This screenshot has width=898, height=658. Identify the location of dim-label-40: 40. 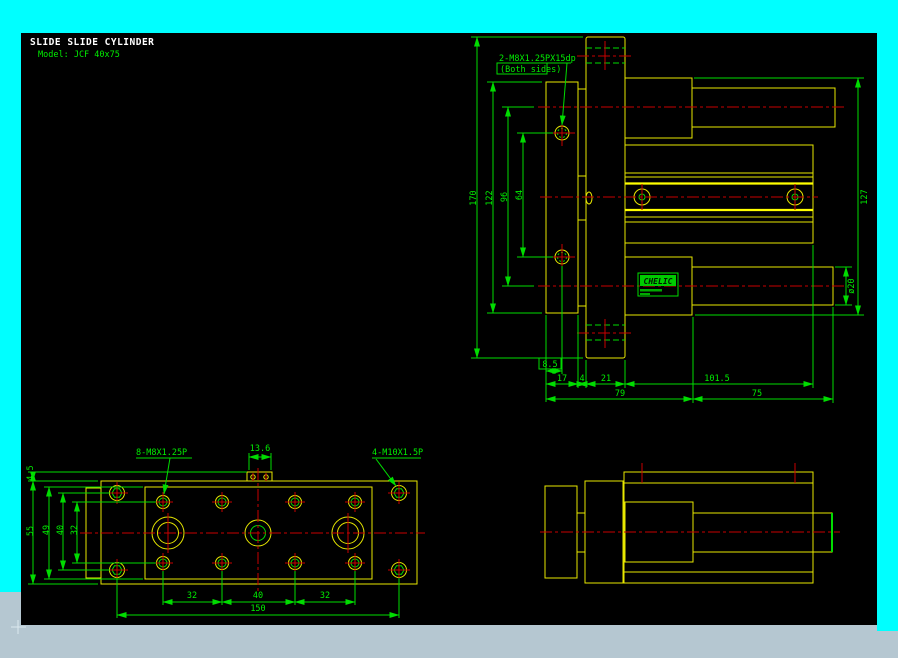
(61, 530).